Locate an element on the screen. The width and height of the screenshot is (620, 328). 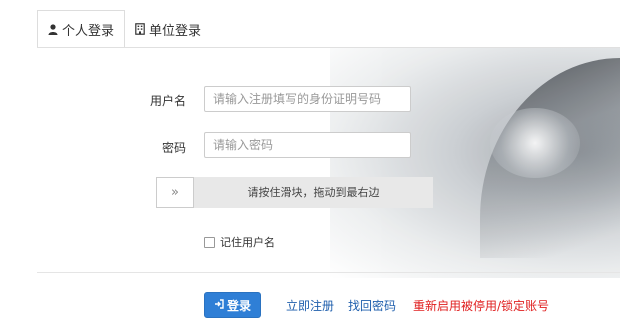
remember-label: 记住用户名 is located at coordinates (247, 242).